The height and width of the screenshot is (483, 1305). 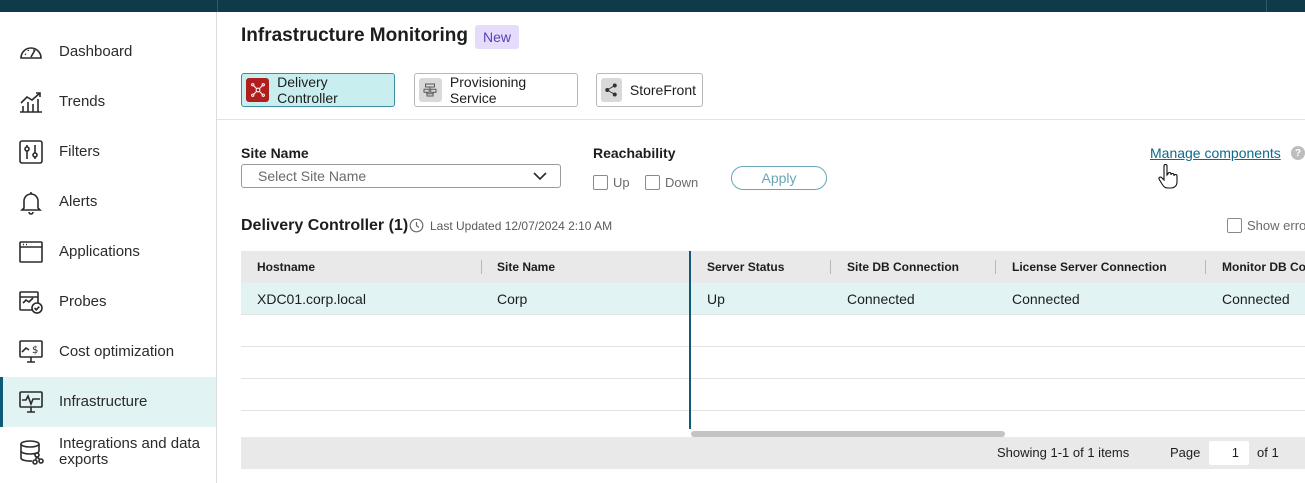 What do you see at coordinates (312, 176) in the screenshot?
I see `site-name-select-value: Select Site Name` at bounding box center [312, 176].